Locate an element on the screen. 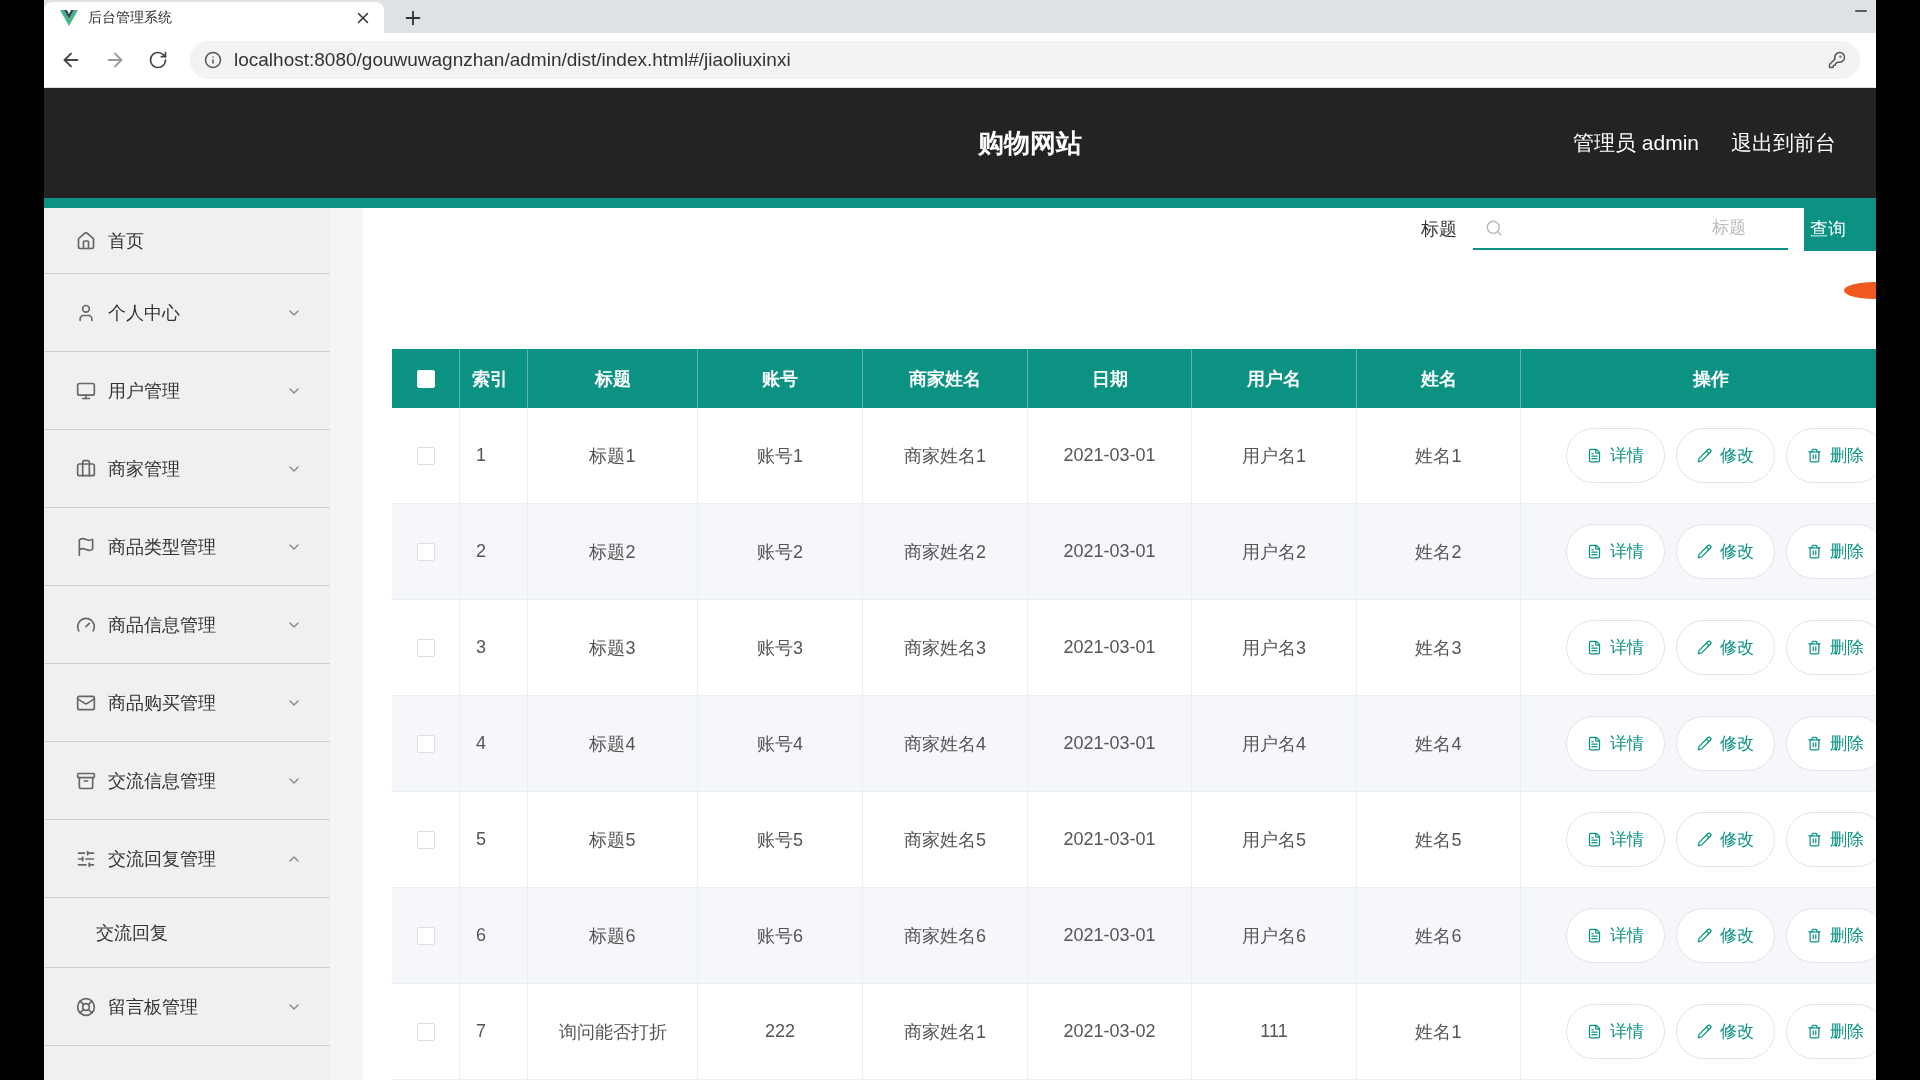 This screenshot has height=1080, width=1920. table-cell: 2021-03-02 is located at coordinates (1110, 1031).